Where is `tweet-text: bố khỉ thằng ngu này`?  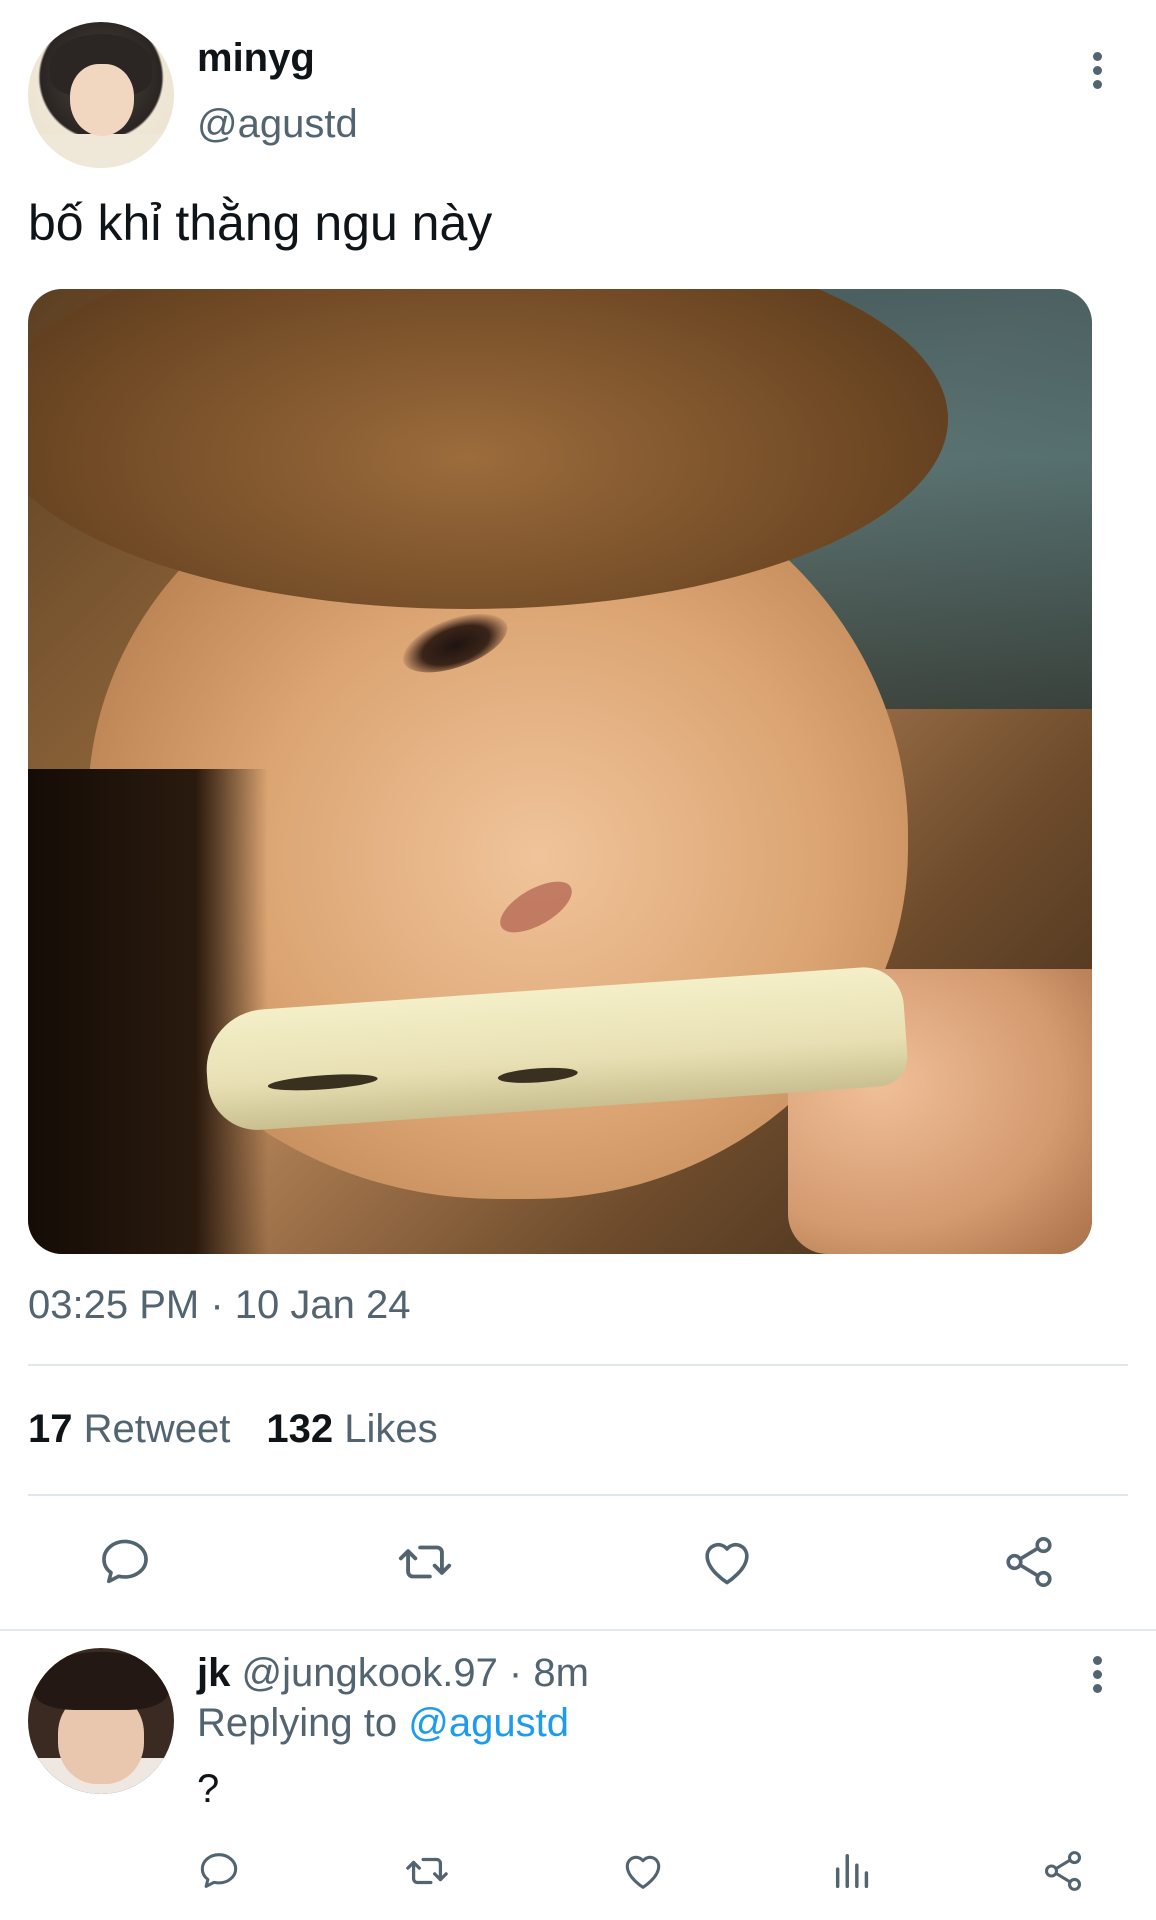 tweet-text: bố khỉ thằng ngu này is located at coordinates (260, 223).